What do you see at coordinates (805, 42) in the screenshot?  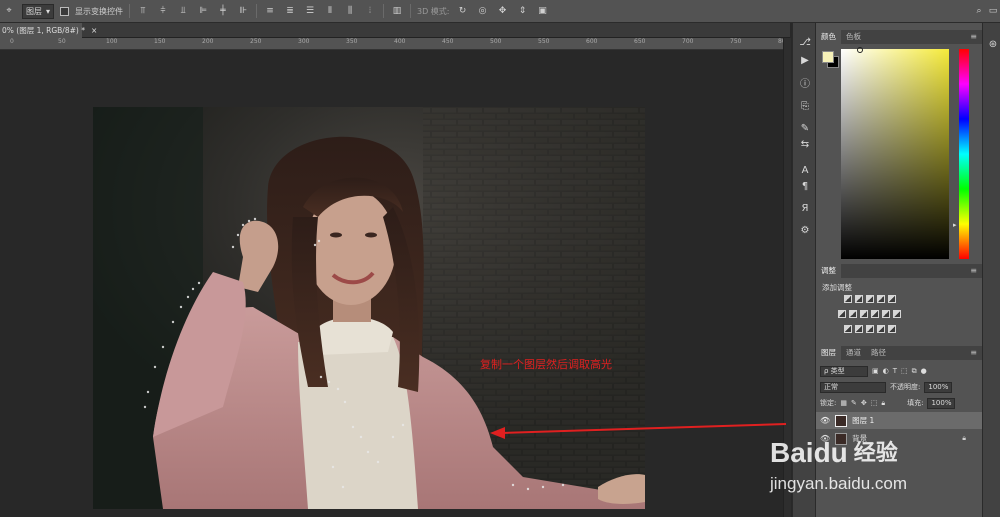 I see `history-icon: ⎇` at bounding box center [805, 42].